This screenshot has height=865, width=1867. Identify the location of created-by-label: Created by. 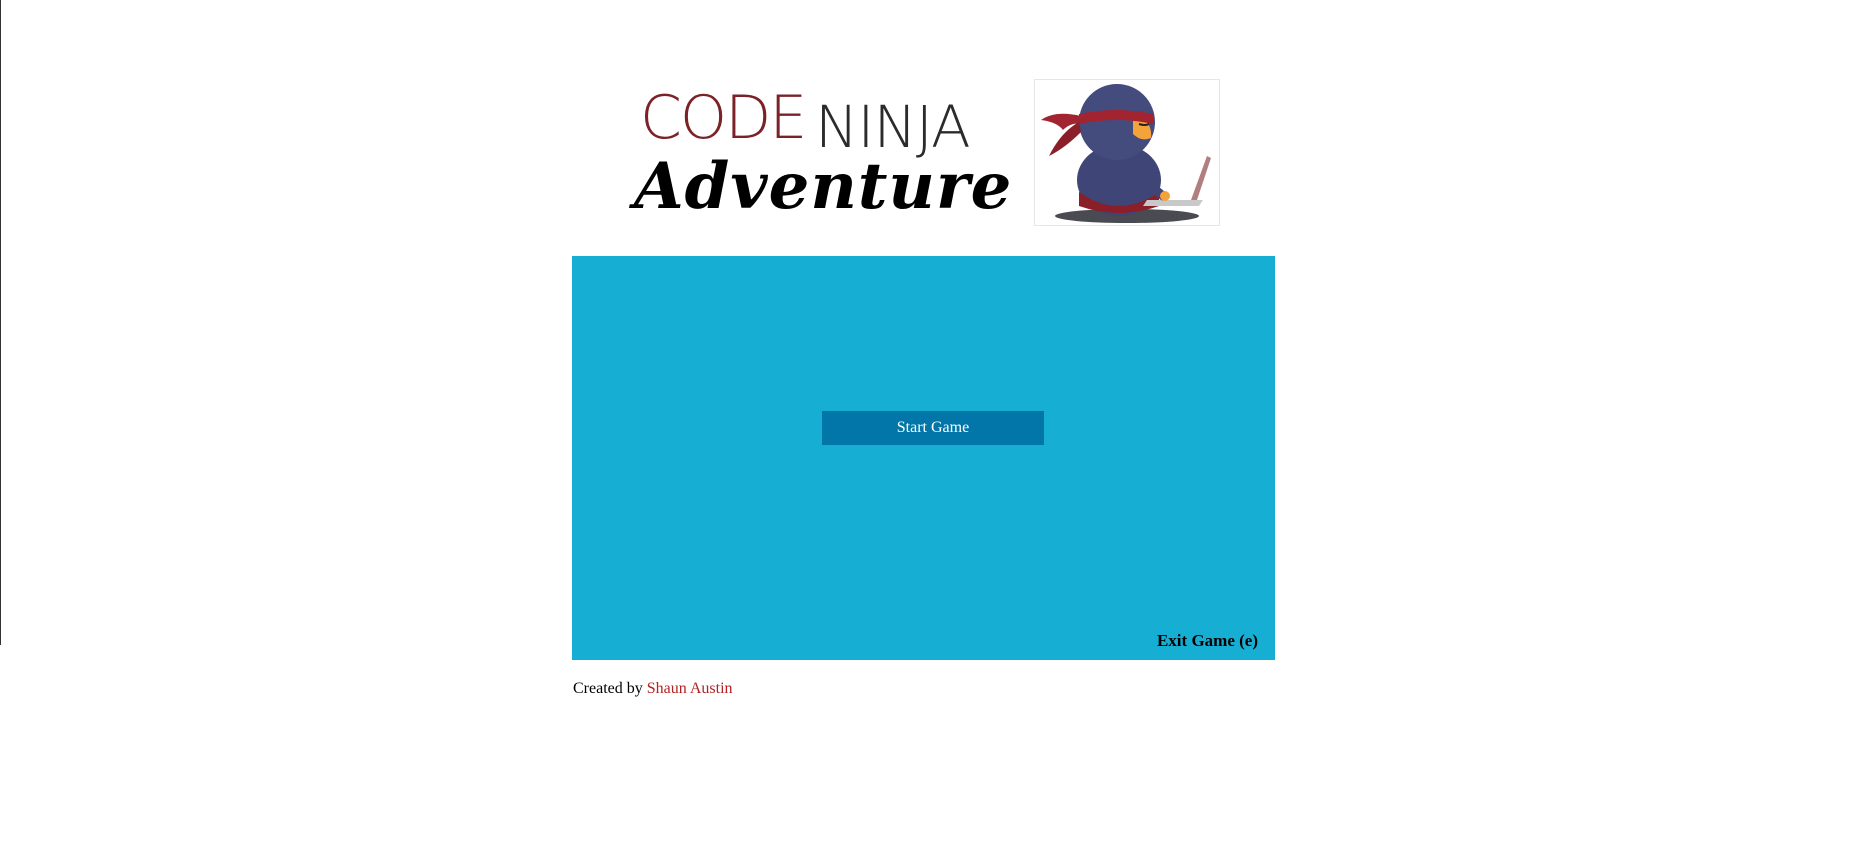
(608, 688).